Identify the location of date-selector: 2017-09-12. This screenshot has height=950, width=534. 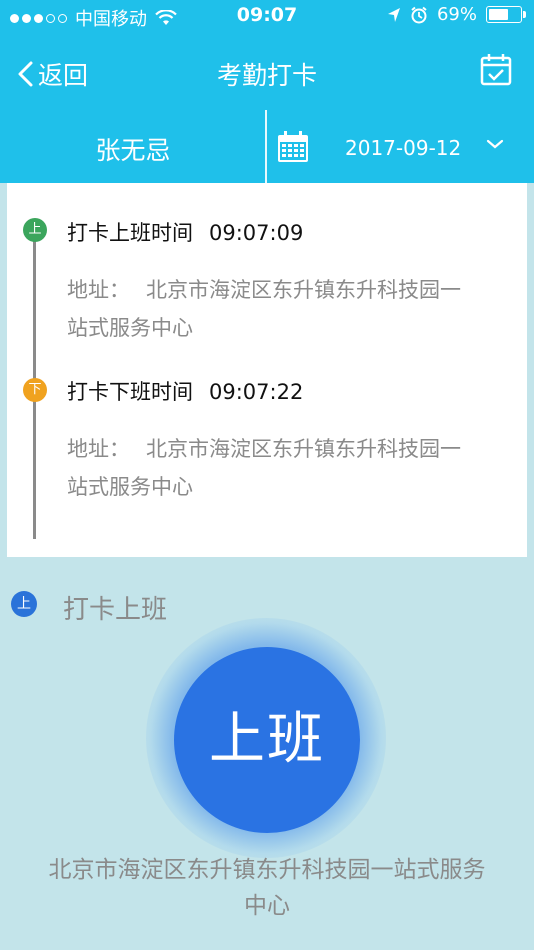
(403, 148).